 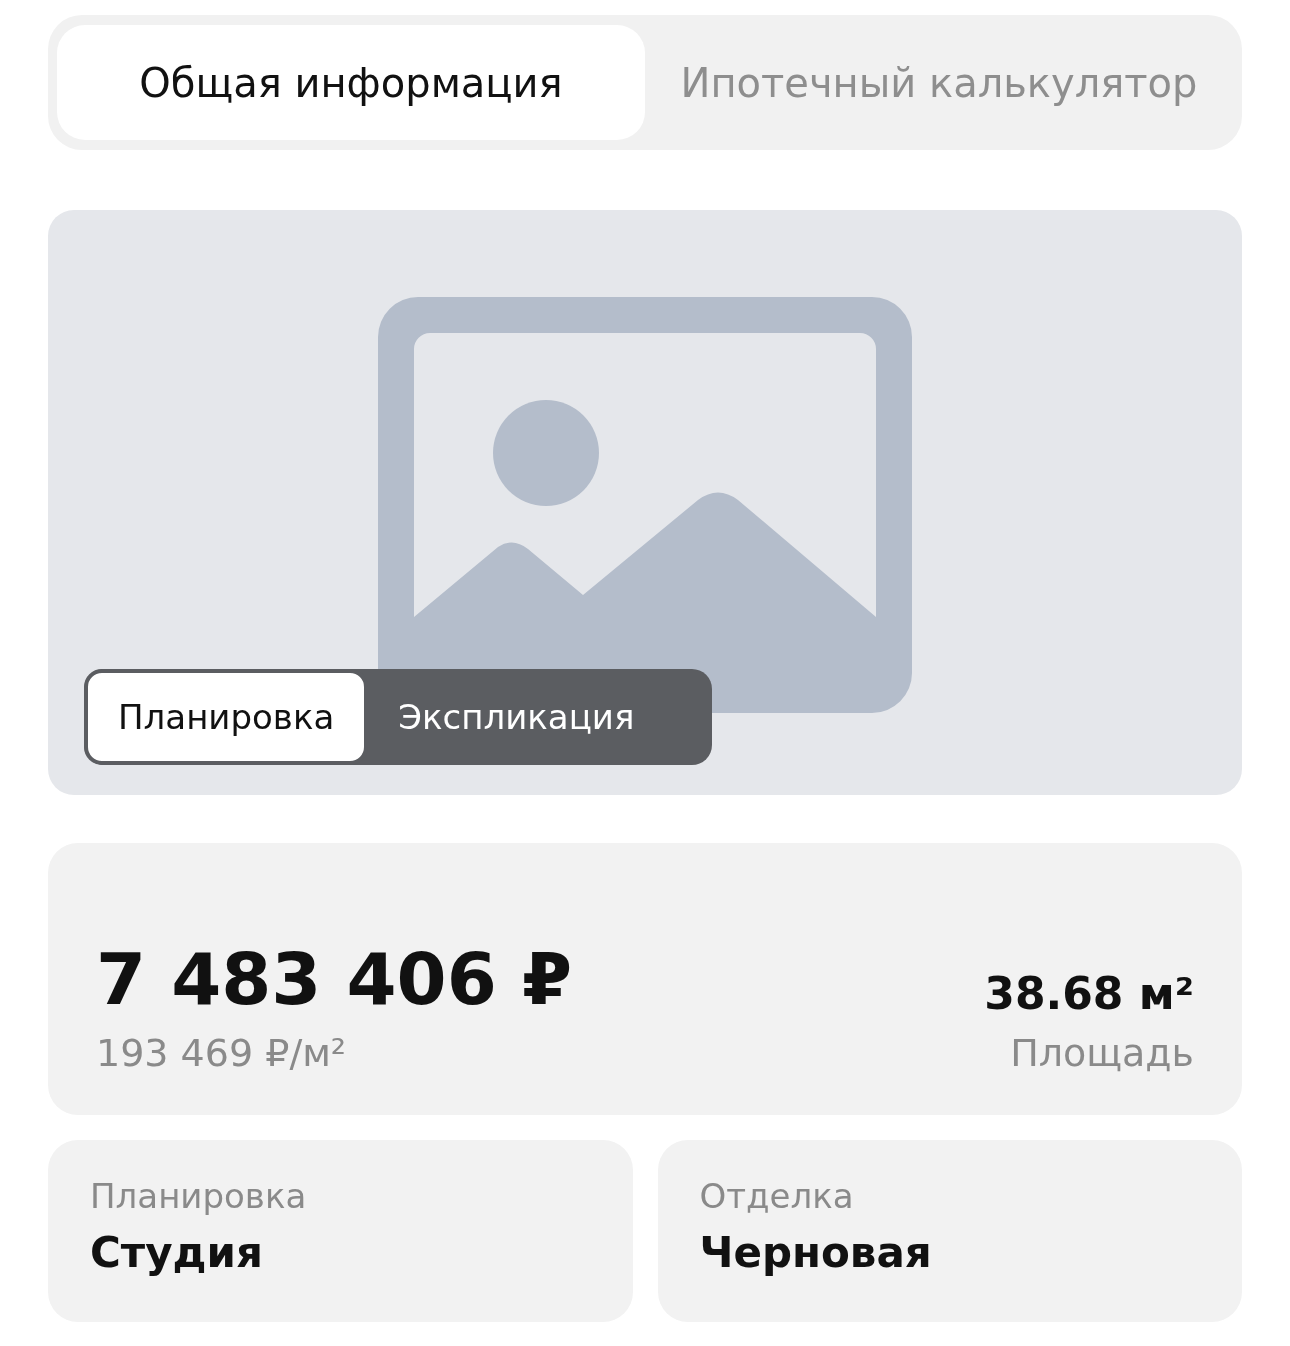 What do you see at coordinates (199, 1196) in the screenshot?
I see `detail-label: Планировка` at bounding box center [199, 1196].